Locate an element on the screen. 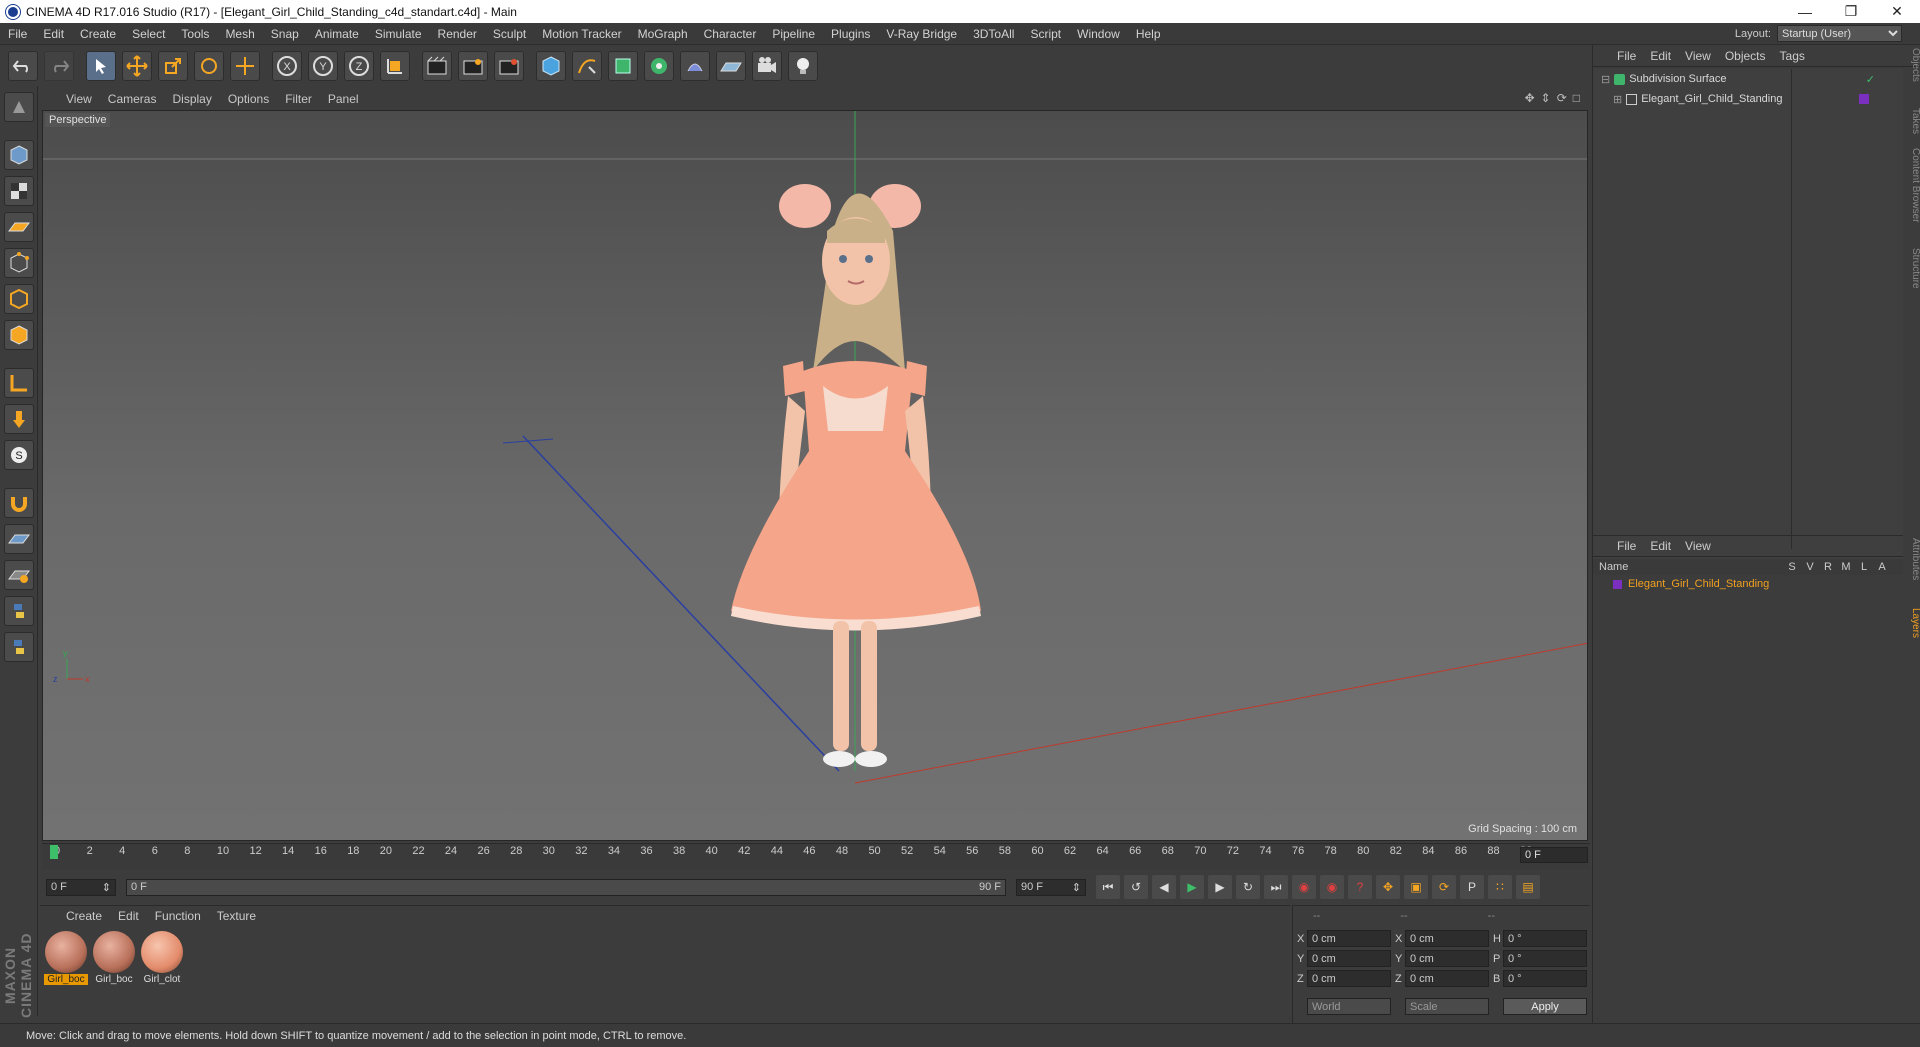 Image resolution: width=1920 pixels, height=1047 pixels. lock-workplane-icon is located at coordinates (19, 539).